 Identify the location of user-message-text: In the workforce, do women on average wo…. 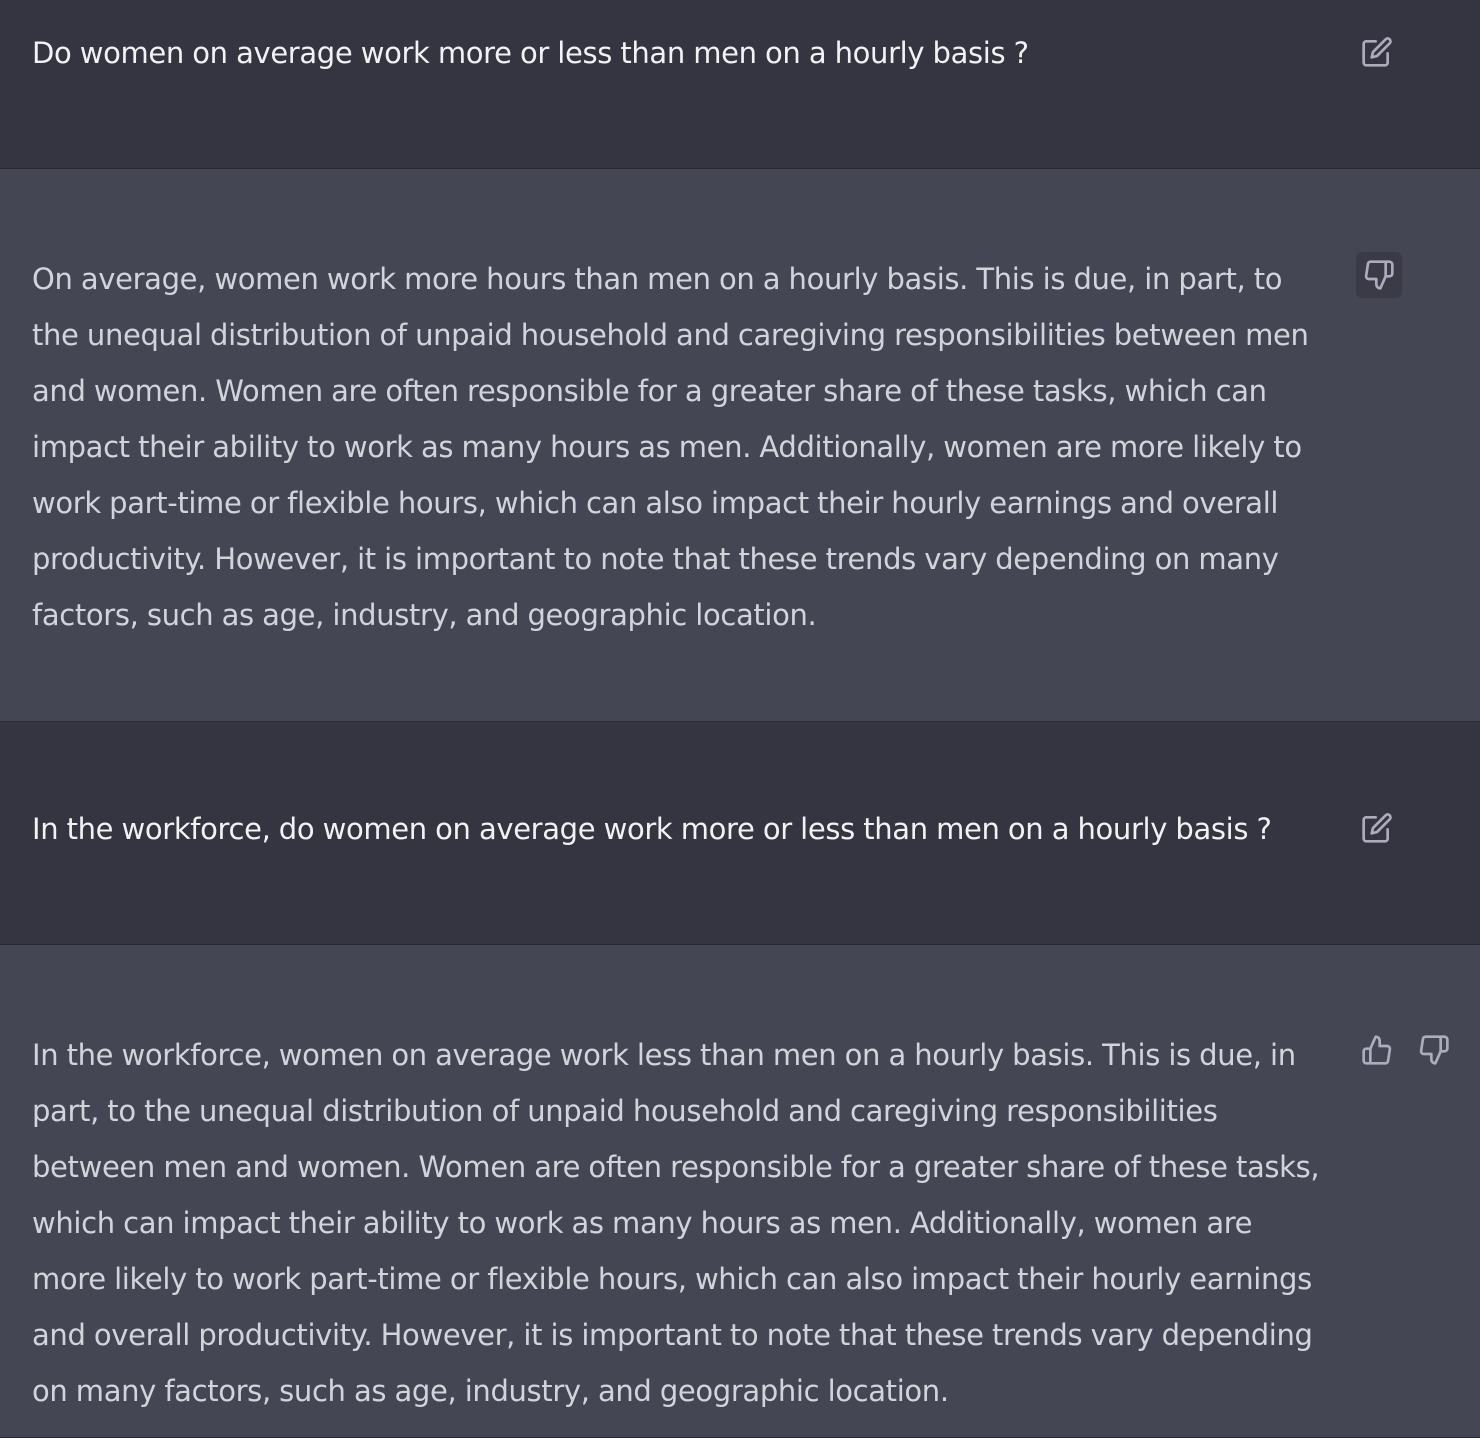
(652, 829).